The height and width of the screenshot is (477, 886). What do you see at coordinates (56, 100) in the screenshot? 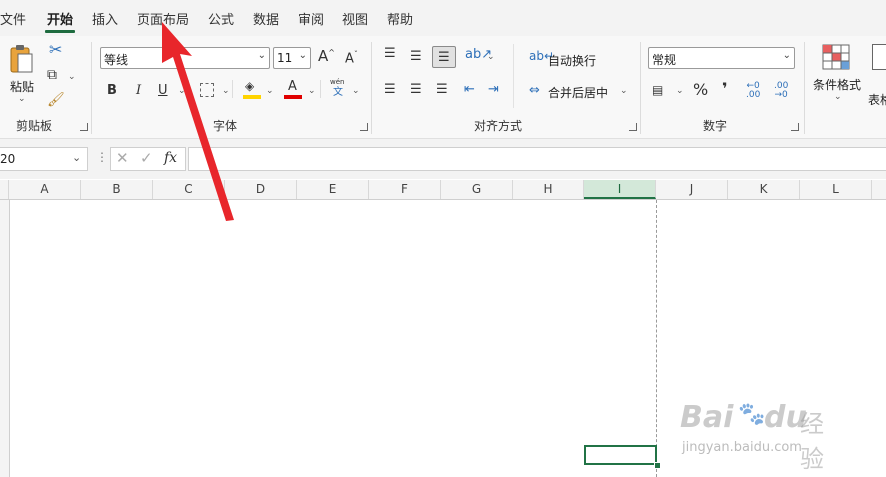
I see `format-painter-icon: 🖌` at bounding box center [56, 100].